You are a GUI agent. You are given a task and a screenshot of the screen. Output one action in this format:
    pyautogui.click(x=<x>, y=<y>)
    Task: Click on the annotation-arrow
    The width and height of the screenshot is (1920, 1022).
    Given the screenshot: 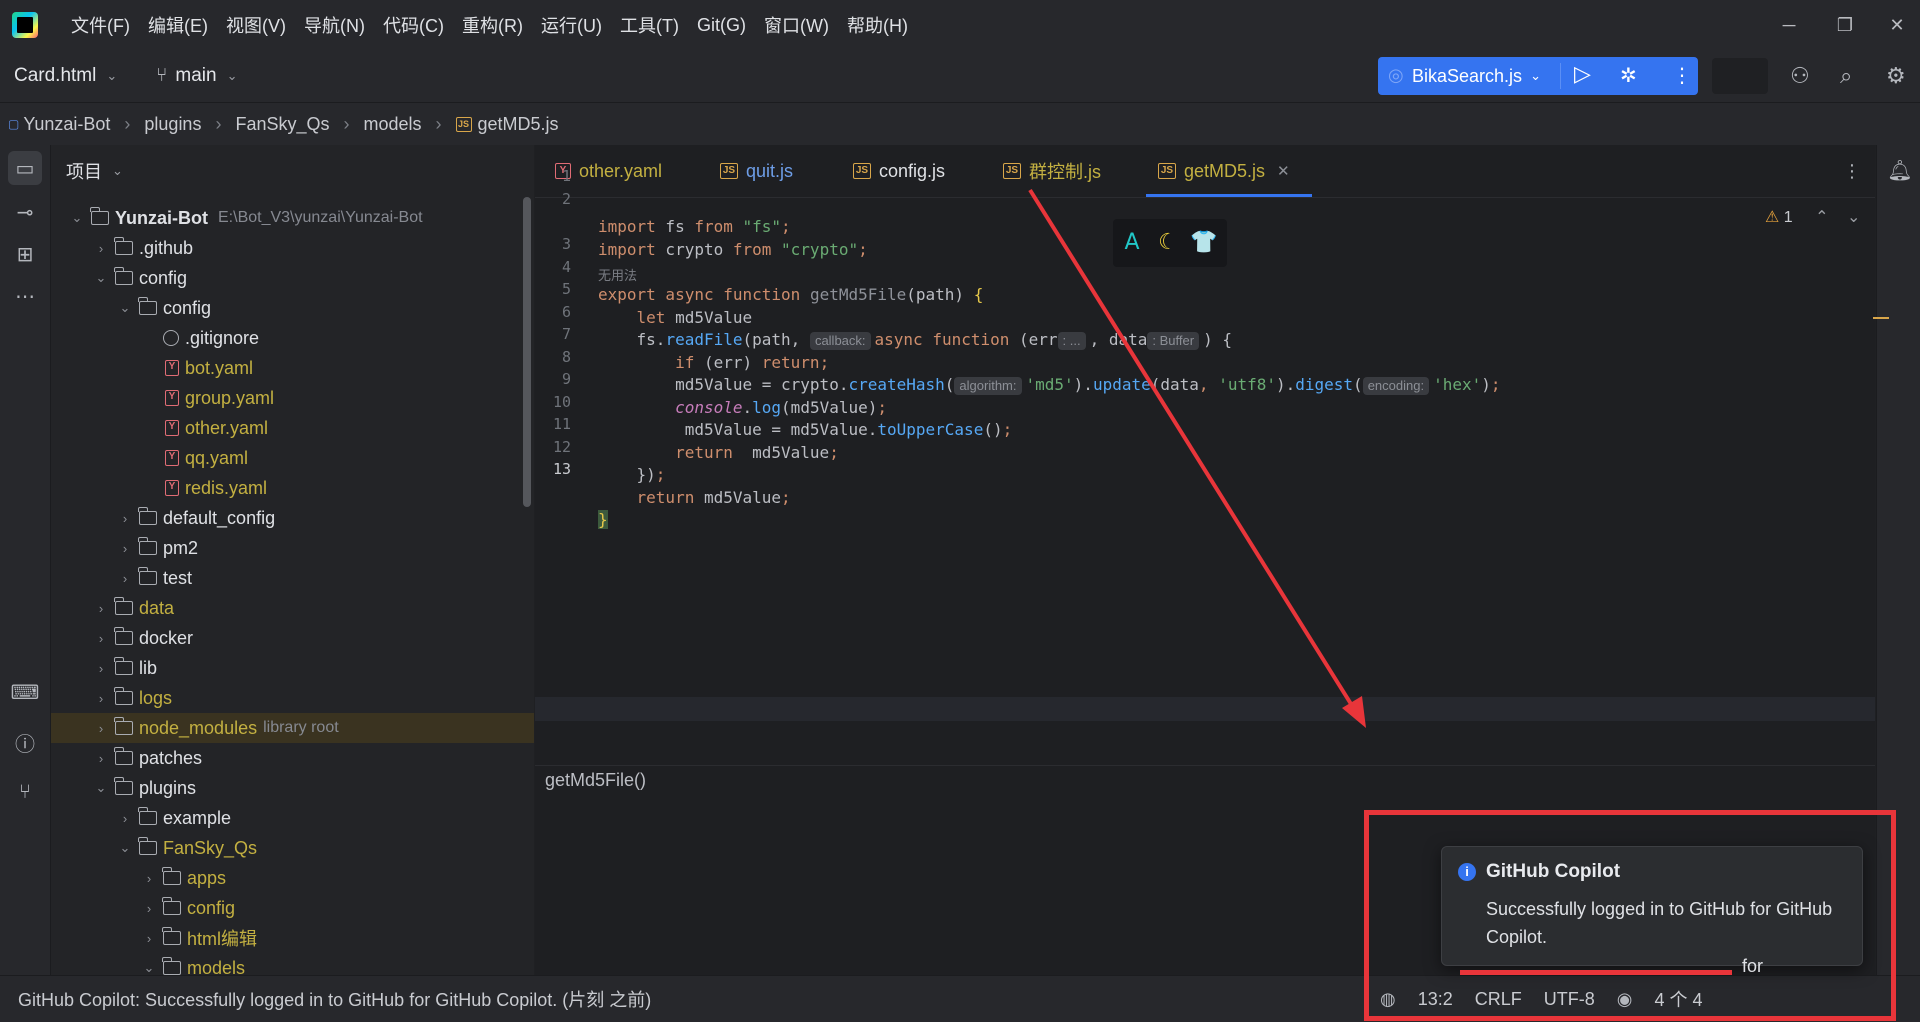 What is the action you would take?
    pyautogui.click(x=1197, y=458)
    